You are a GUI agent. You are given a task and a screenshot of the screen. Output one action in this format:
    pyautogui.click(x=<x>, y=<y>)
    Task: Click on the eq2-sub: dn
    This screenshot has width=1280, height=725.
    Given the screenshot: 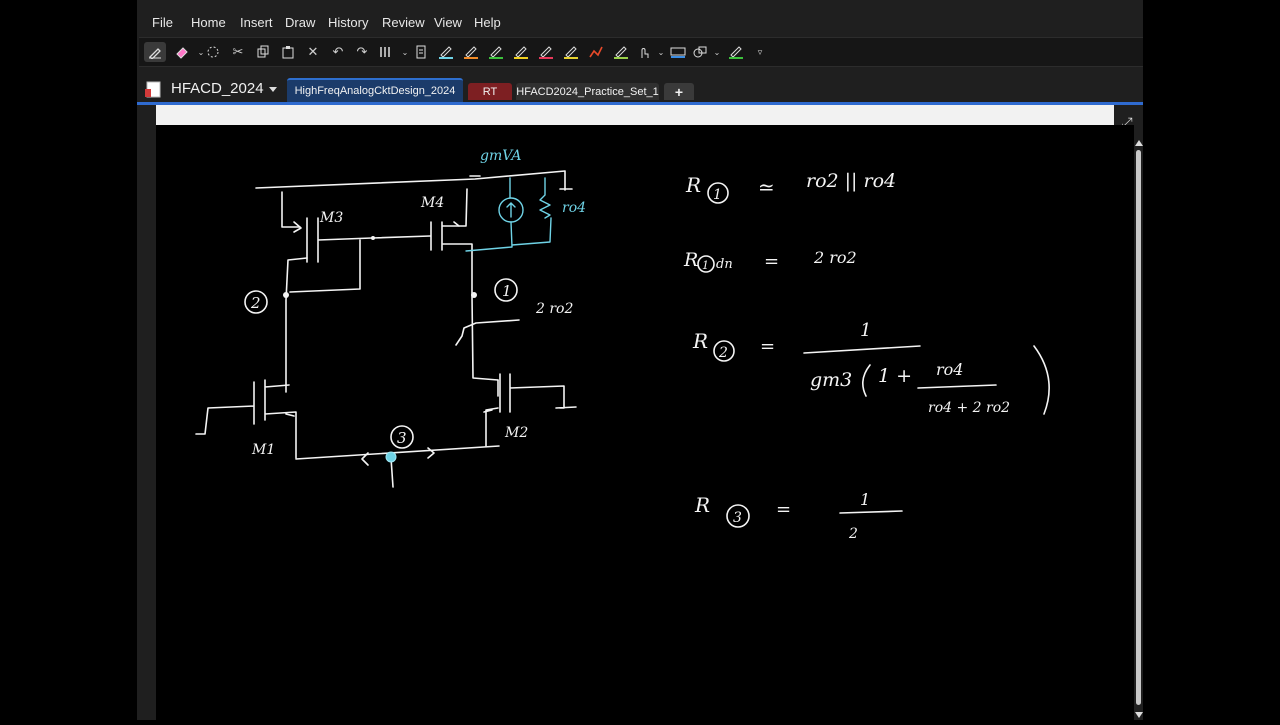 What is the action you would take?
    pyautogui.click(x=724, y=264)
    